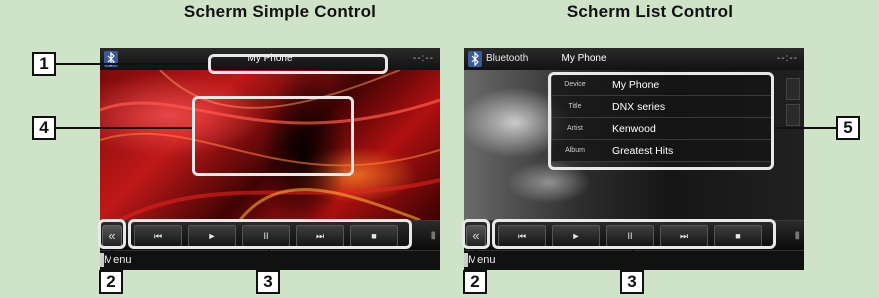  Describe the element at coordinates (270, 234) in the screenshot. I see `highlight-controls-left` at that location.